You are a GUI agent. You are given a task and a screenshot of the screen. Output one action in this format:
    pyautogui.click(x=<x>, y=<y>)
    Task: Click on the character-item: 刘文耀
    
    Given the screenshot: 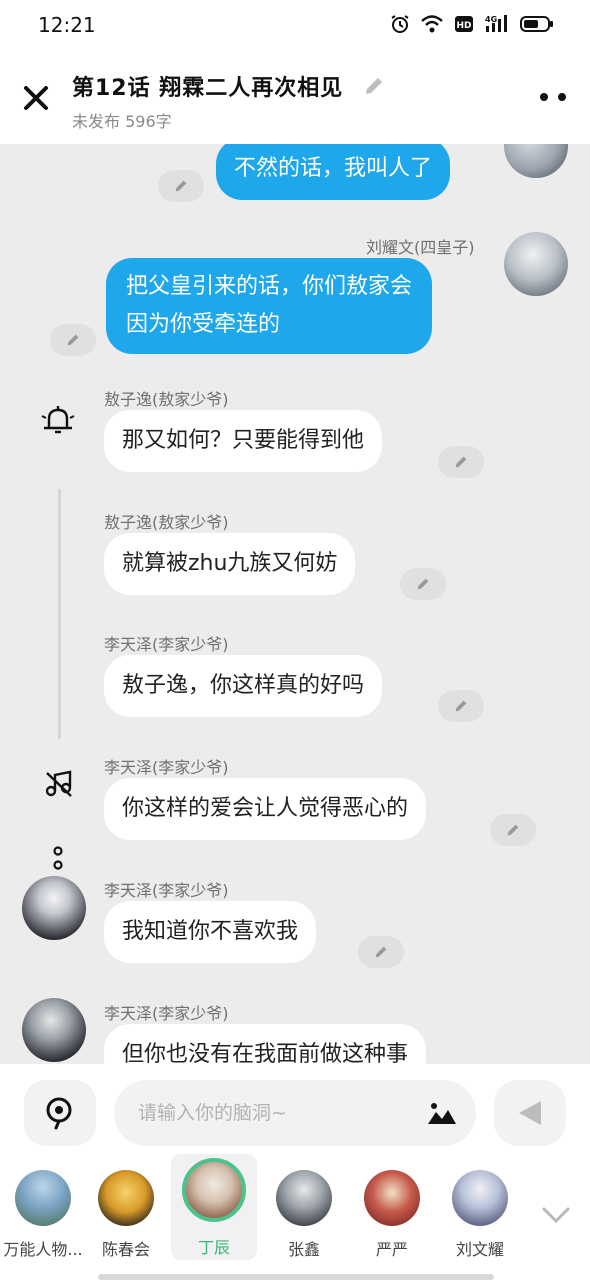 What is the action you would take?
    pyautogui.click(x=480, y=1213)
    